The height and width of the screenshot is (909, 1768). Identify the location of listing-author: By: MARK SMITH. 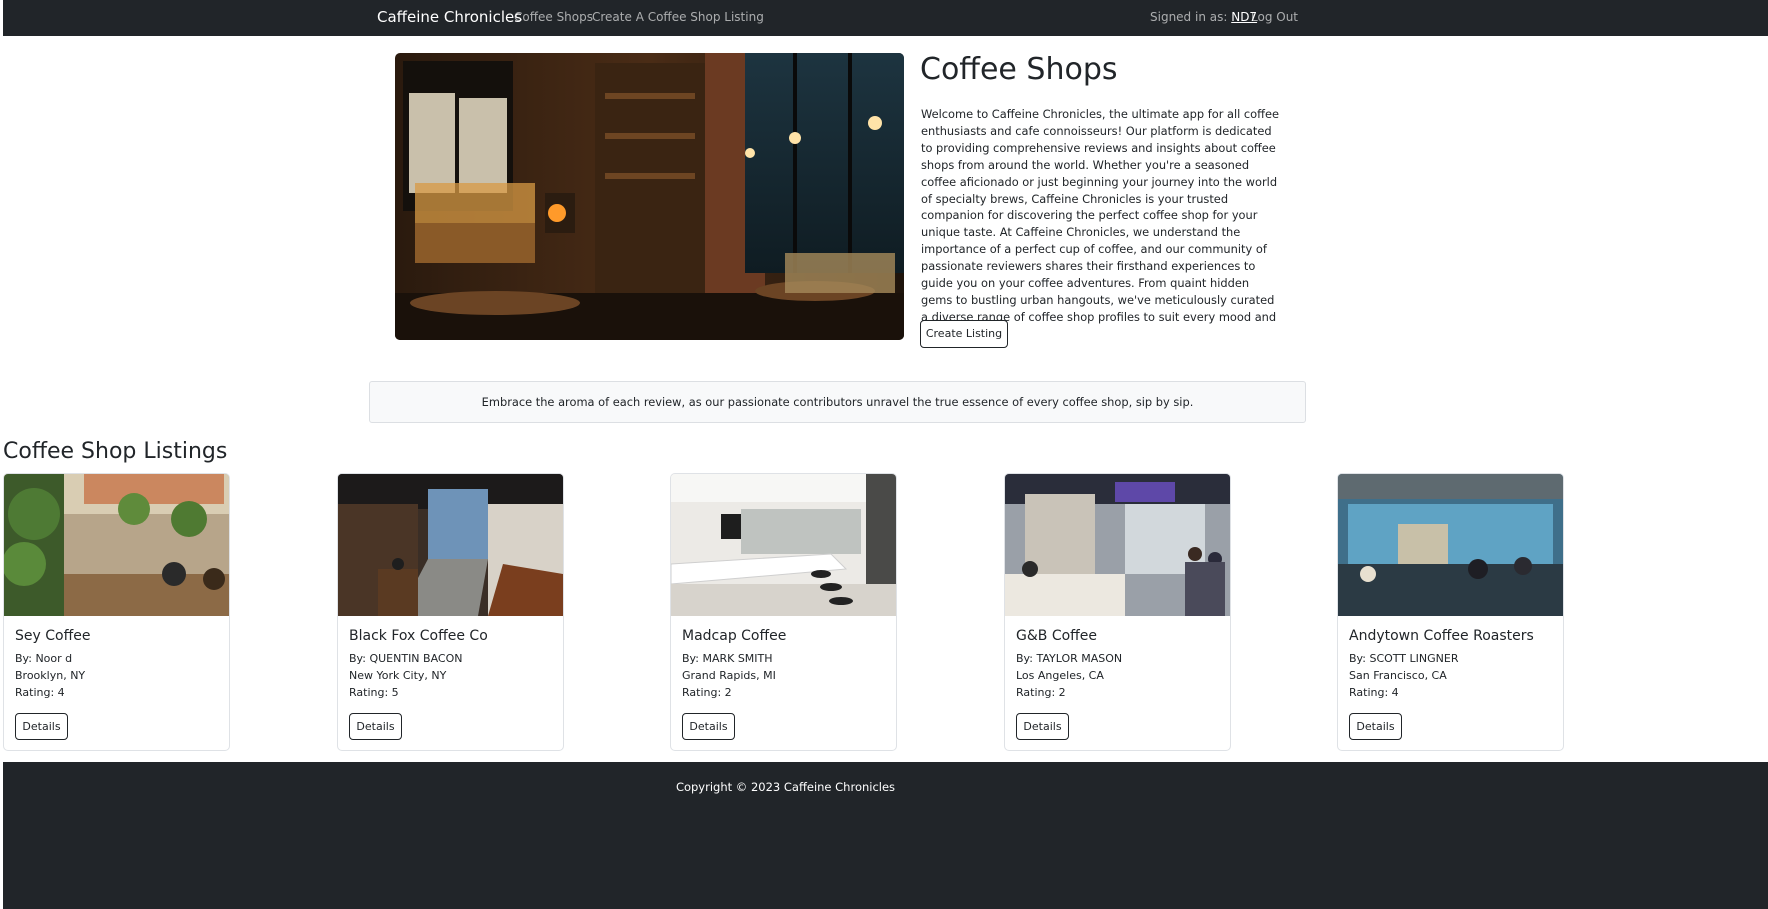
(727, 658).